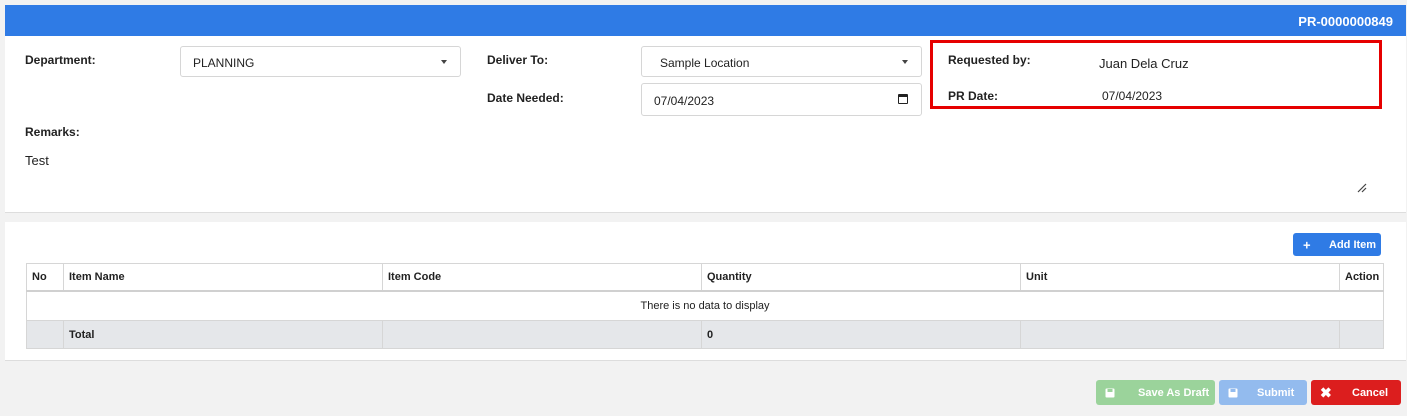 The height and width of the screenshot is (416, 1407). I want to click on submit-label: Submit, so click(1276, 392).